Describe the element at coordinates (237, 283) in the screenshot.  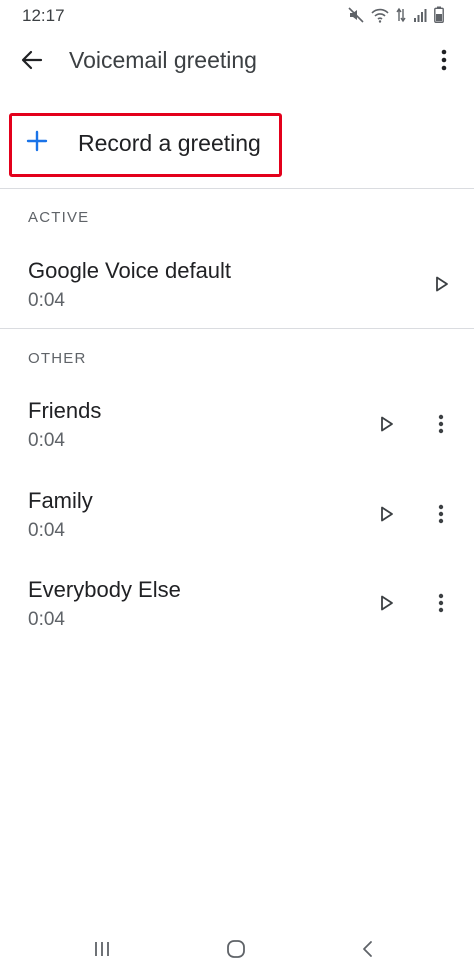
I see `list-item: Google Voice default 0:04` at that location.